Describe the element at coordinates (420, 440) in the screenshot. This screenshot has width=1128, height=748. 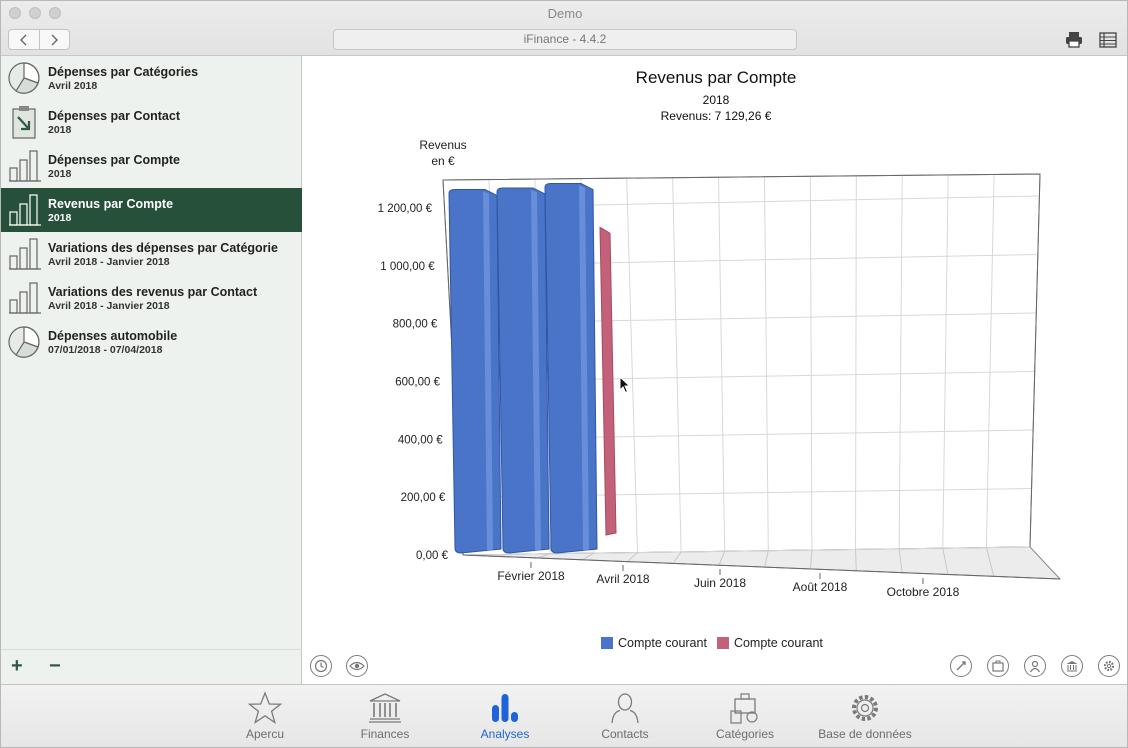
I see `y-tick-label: 400,00 €` at that location.